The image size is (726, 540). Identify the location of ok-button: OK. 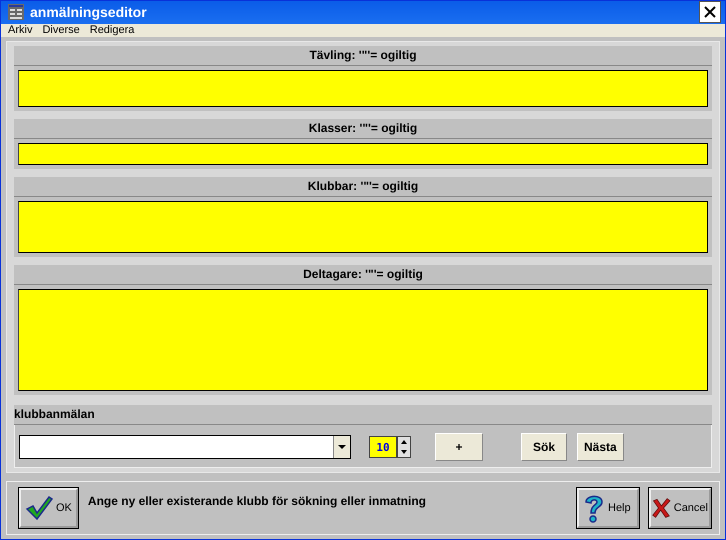
(48, 508).